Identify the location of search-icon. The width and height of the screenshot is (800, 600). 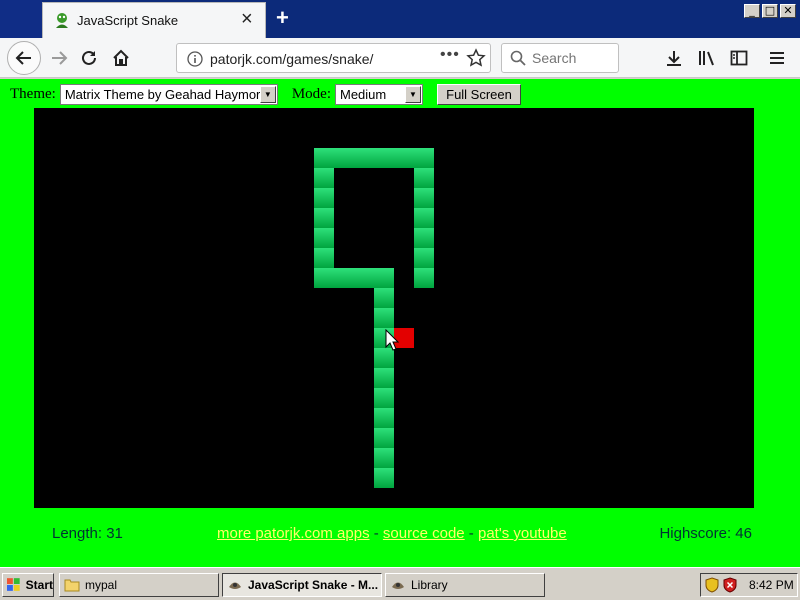
(518, 58).